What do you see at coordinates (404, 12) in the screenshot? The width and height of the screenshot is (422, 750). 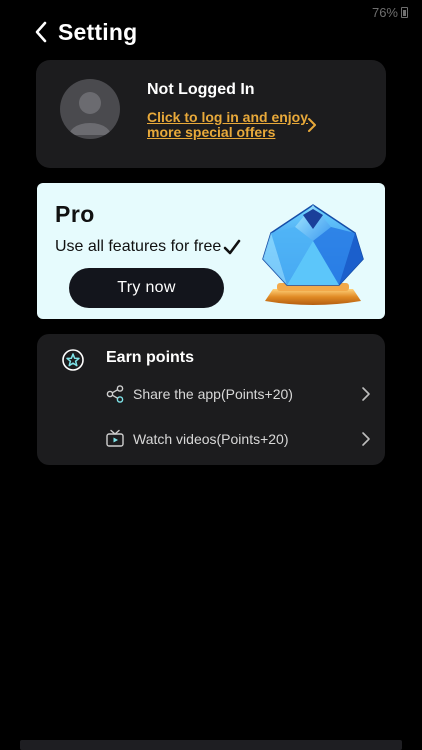 I see `battery-icon` at bounding box center [404, 12].